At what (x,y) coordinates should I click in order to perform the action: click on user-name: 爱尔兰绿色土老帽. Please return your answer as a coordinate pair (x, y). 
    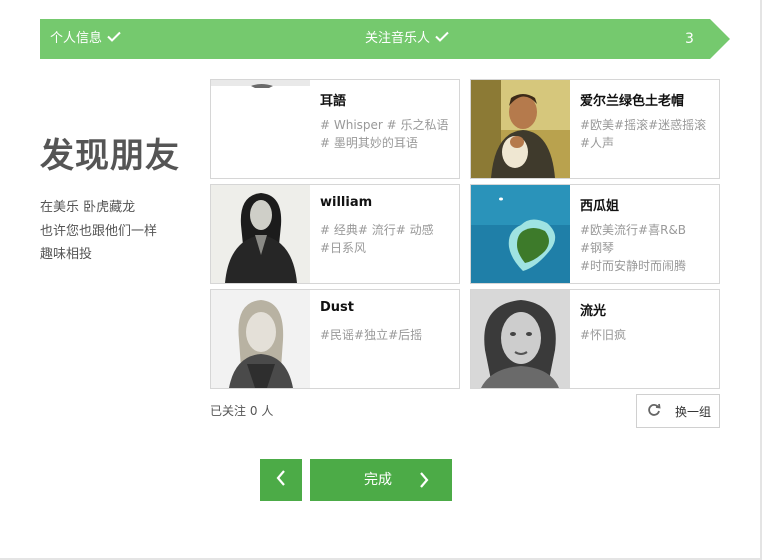
    Looking at the image, I should click on (632, 99).